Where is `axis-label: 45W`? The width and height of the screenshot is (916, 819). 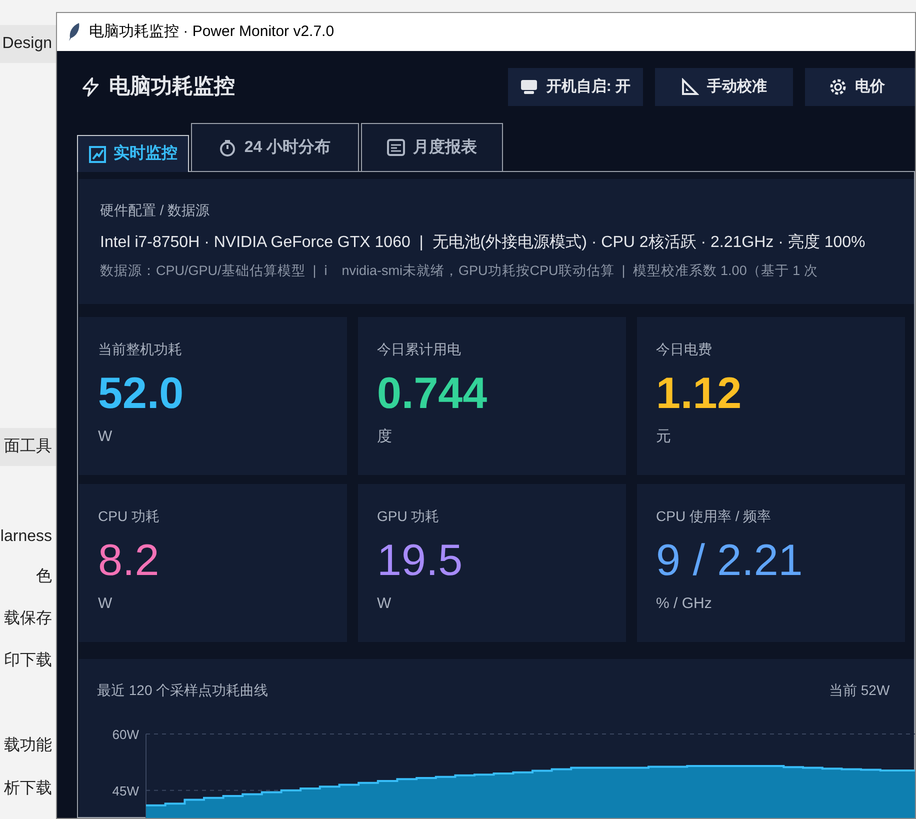
axis-label: 45W is located at coordinates (125, 790).